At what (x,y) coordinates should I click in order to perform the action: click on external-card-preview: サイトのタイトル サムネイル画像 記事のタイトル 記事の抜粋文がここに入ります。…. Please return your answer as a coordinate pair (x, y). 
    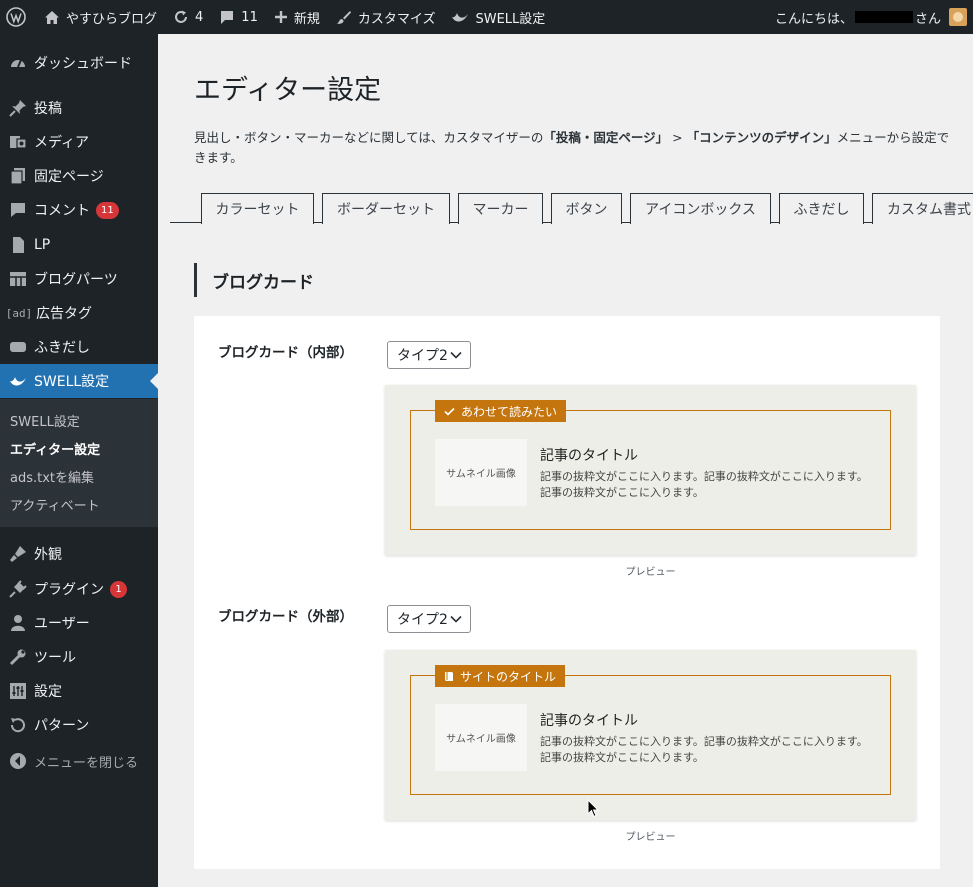
    Looking at the image, I should click on (650, 735).